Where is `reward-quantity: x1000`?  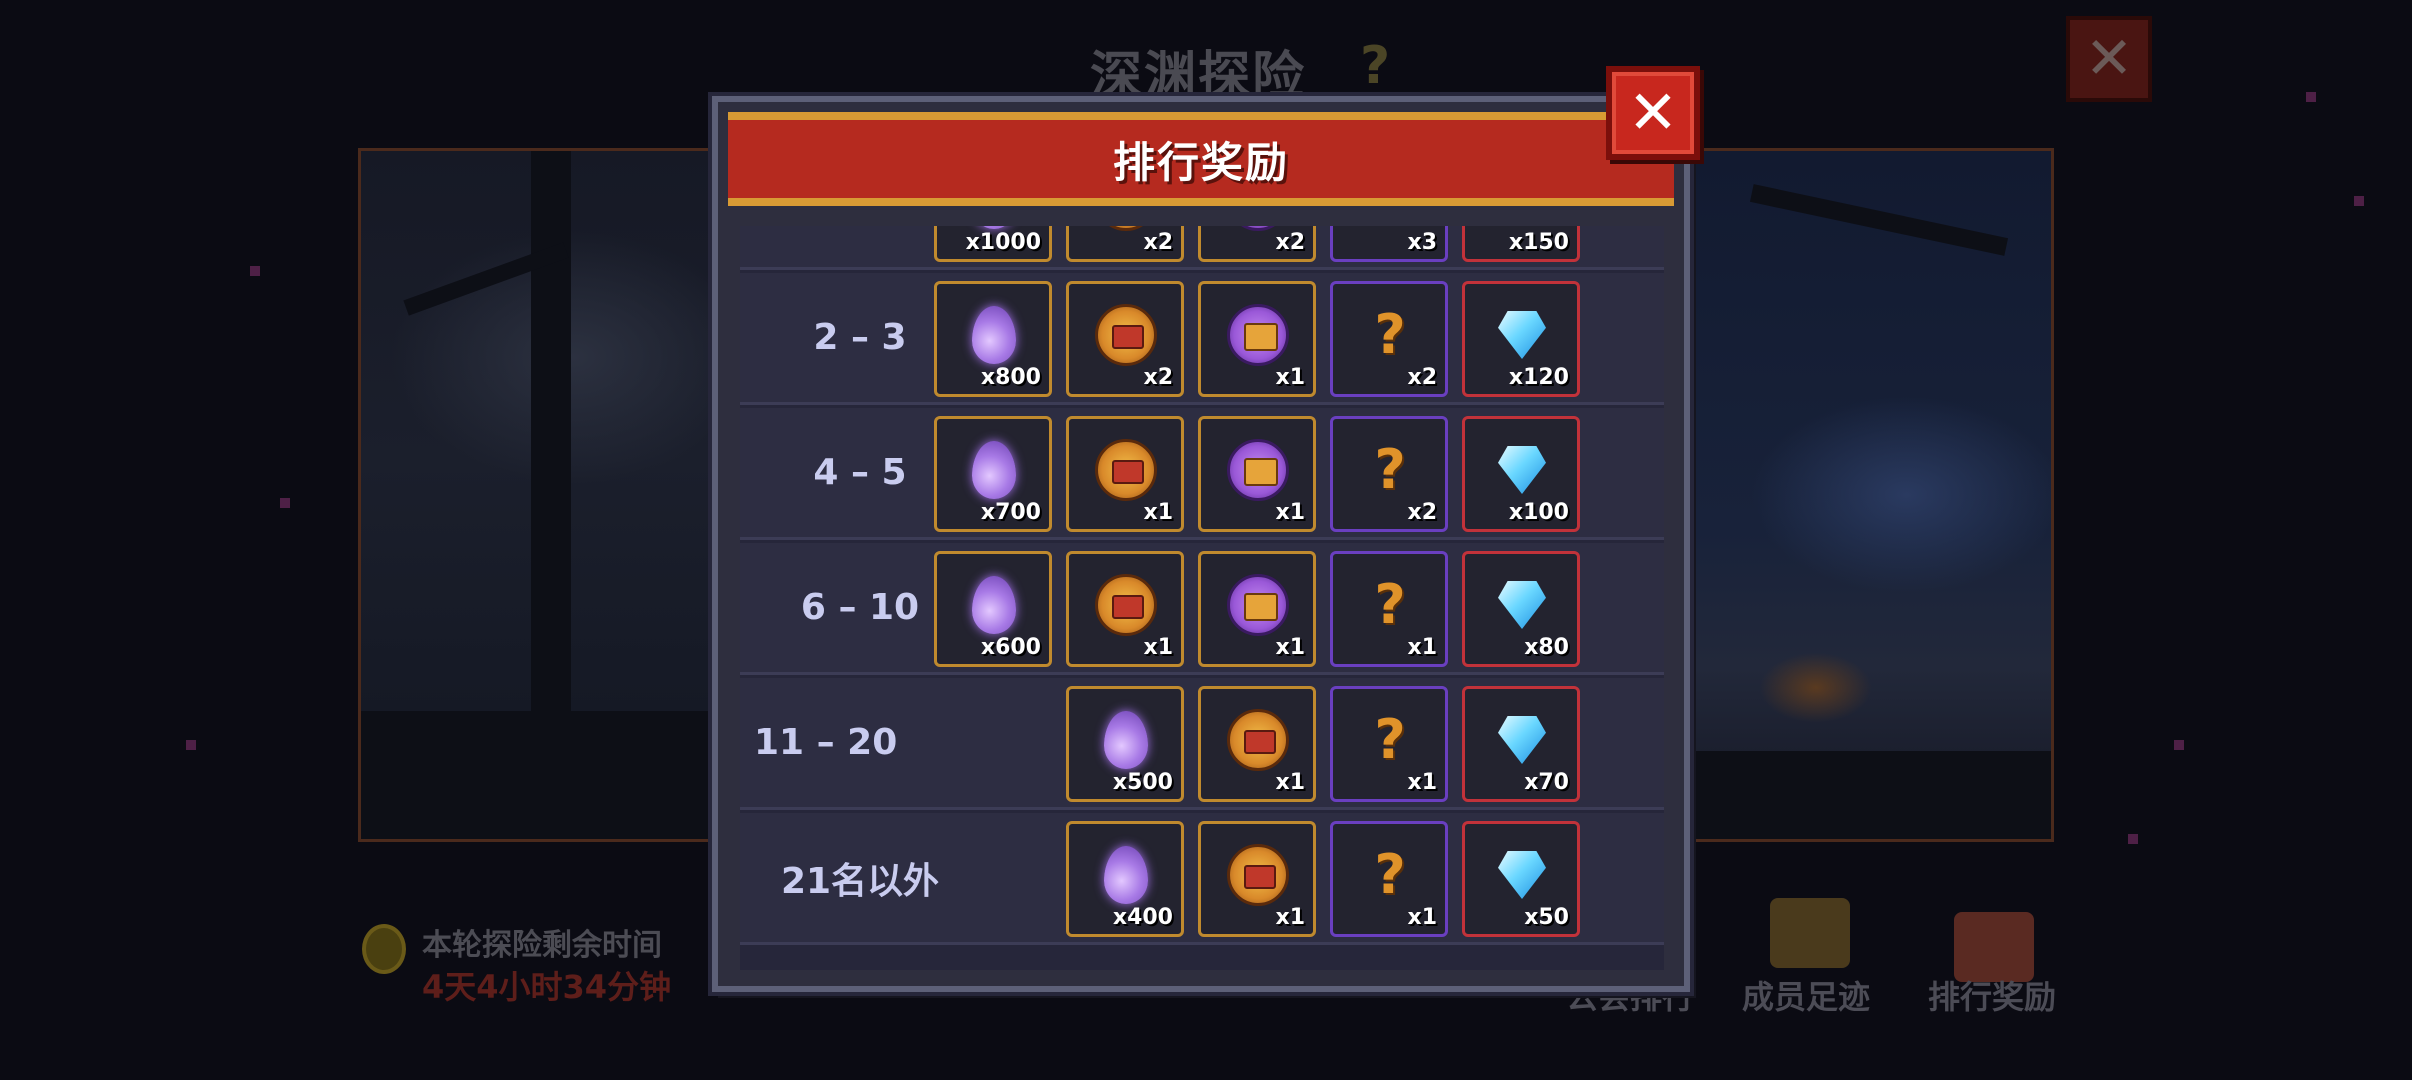
reward-quantity: x1000 is located at coordinates (1003, 242).